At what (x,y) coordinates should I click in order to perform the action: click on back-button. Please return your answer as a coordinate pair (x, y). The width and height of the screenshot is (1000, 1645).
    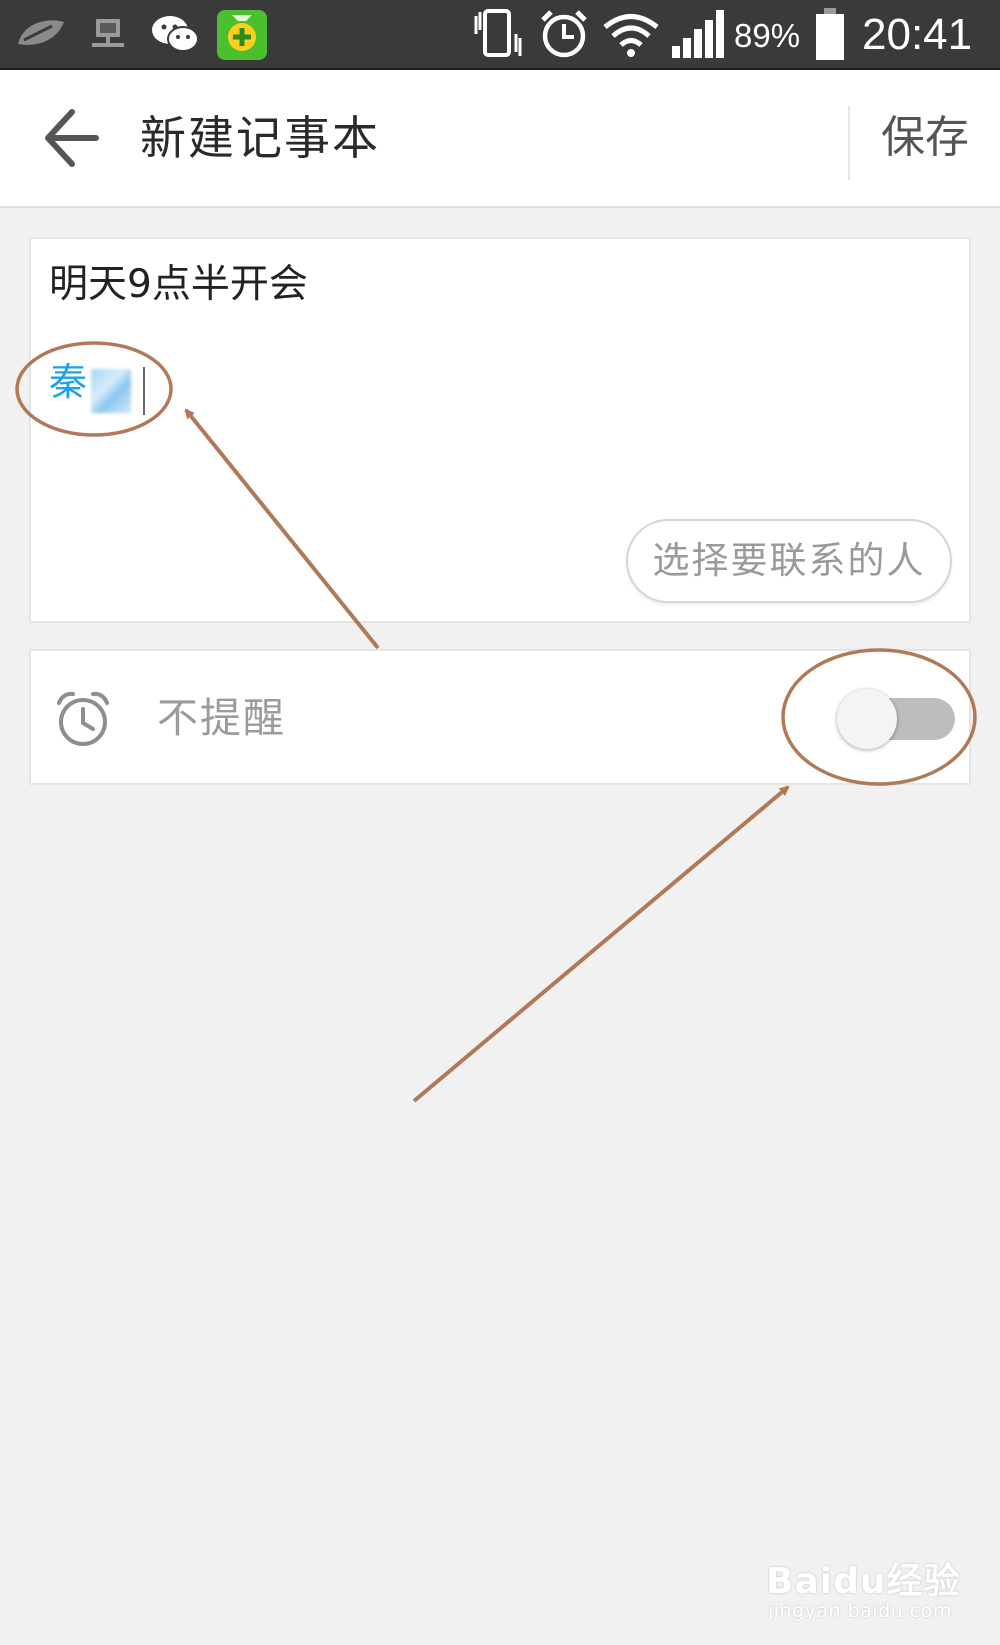
    Looking at the image, I should click on (72, 138).